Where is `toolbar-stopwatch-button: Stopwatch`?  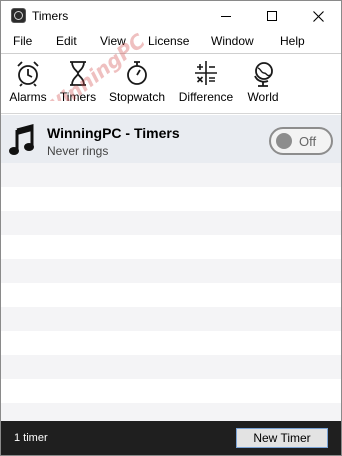
toolbar-stopwatch-button: Stopwatch is located at coordinates (137, 83).